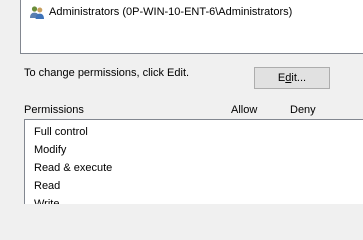 This screenshot has width=363, height=240. What do you see at coordinates (54, 110) in the screenshot?
I see `permissions-header: Permissions` at bounding box center [54, 110].